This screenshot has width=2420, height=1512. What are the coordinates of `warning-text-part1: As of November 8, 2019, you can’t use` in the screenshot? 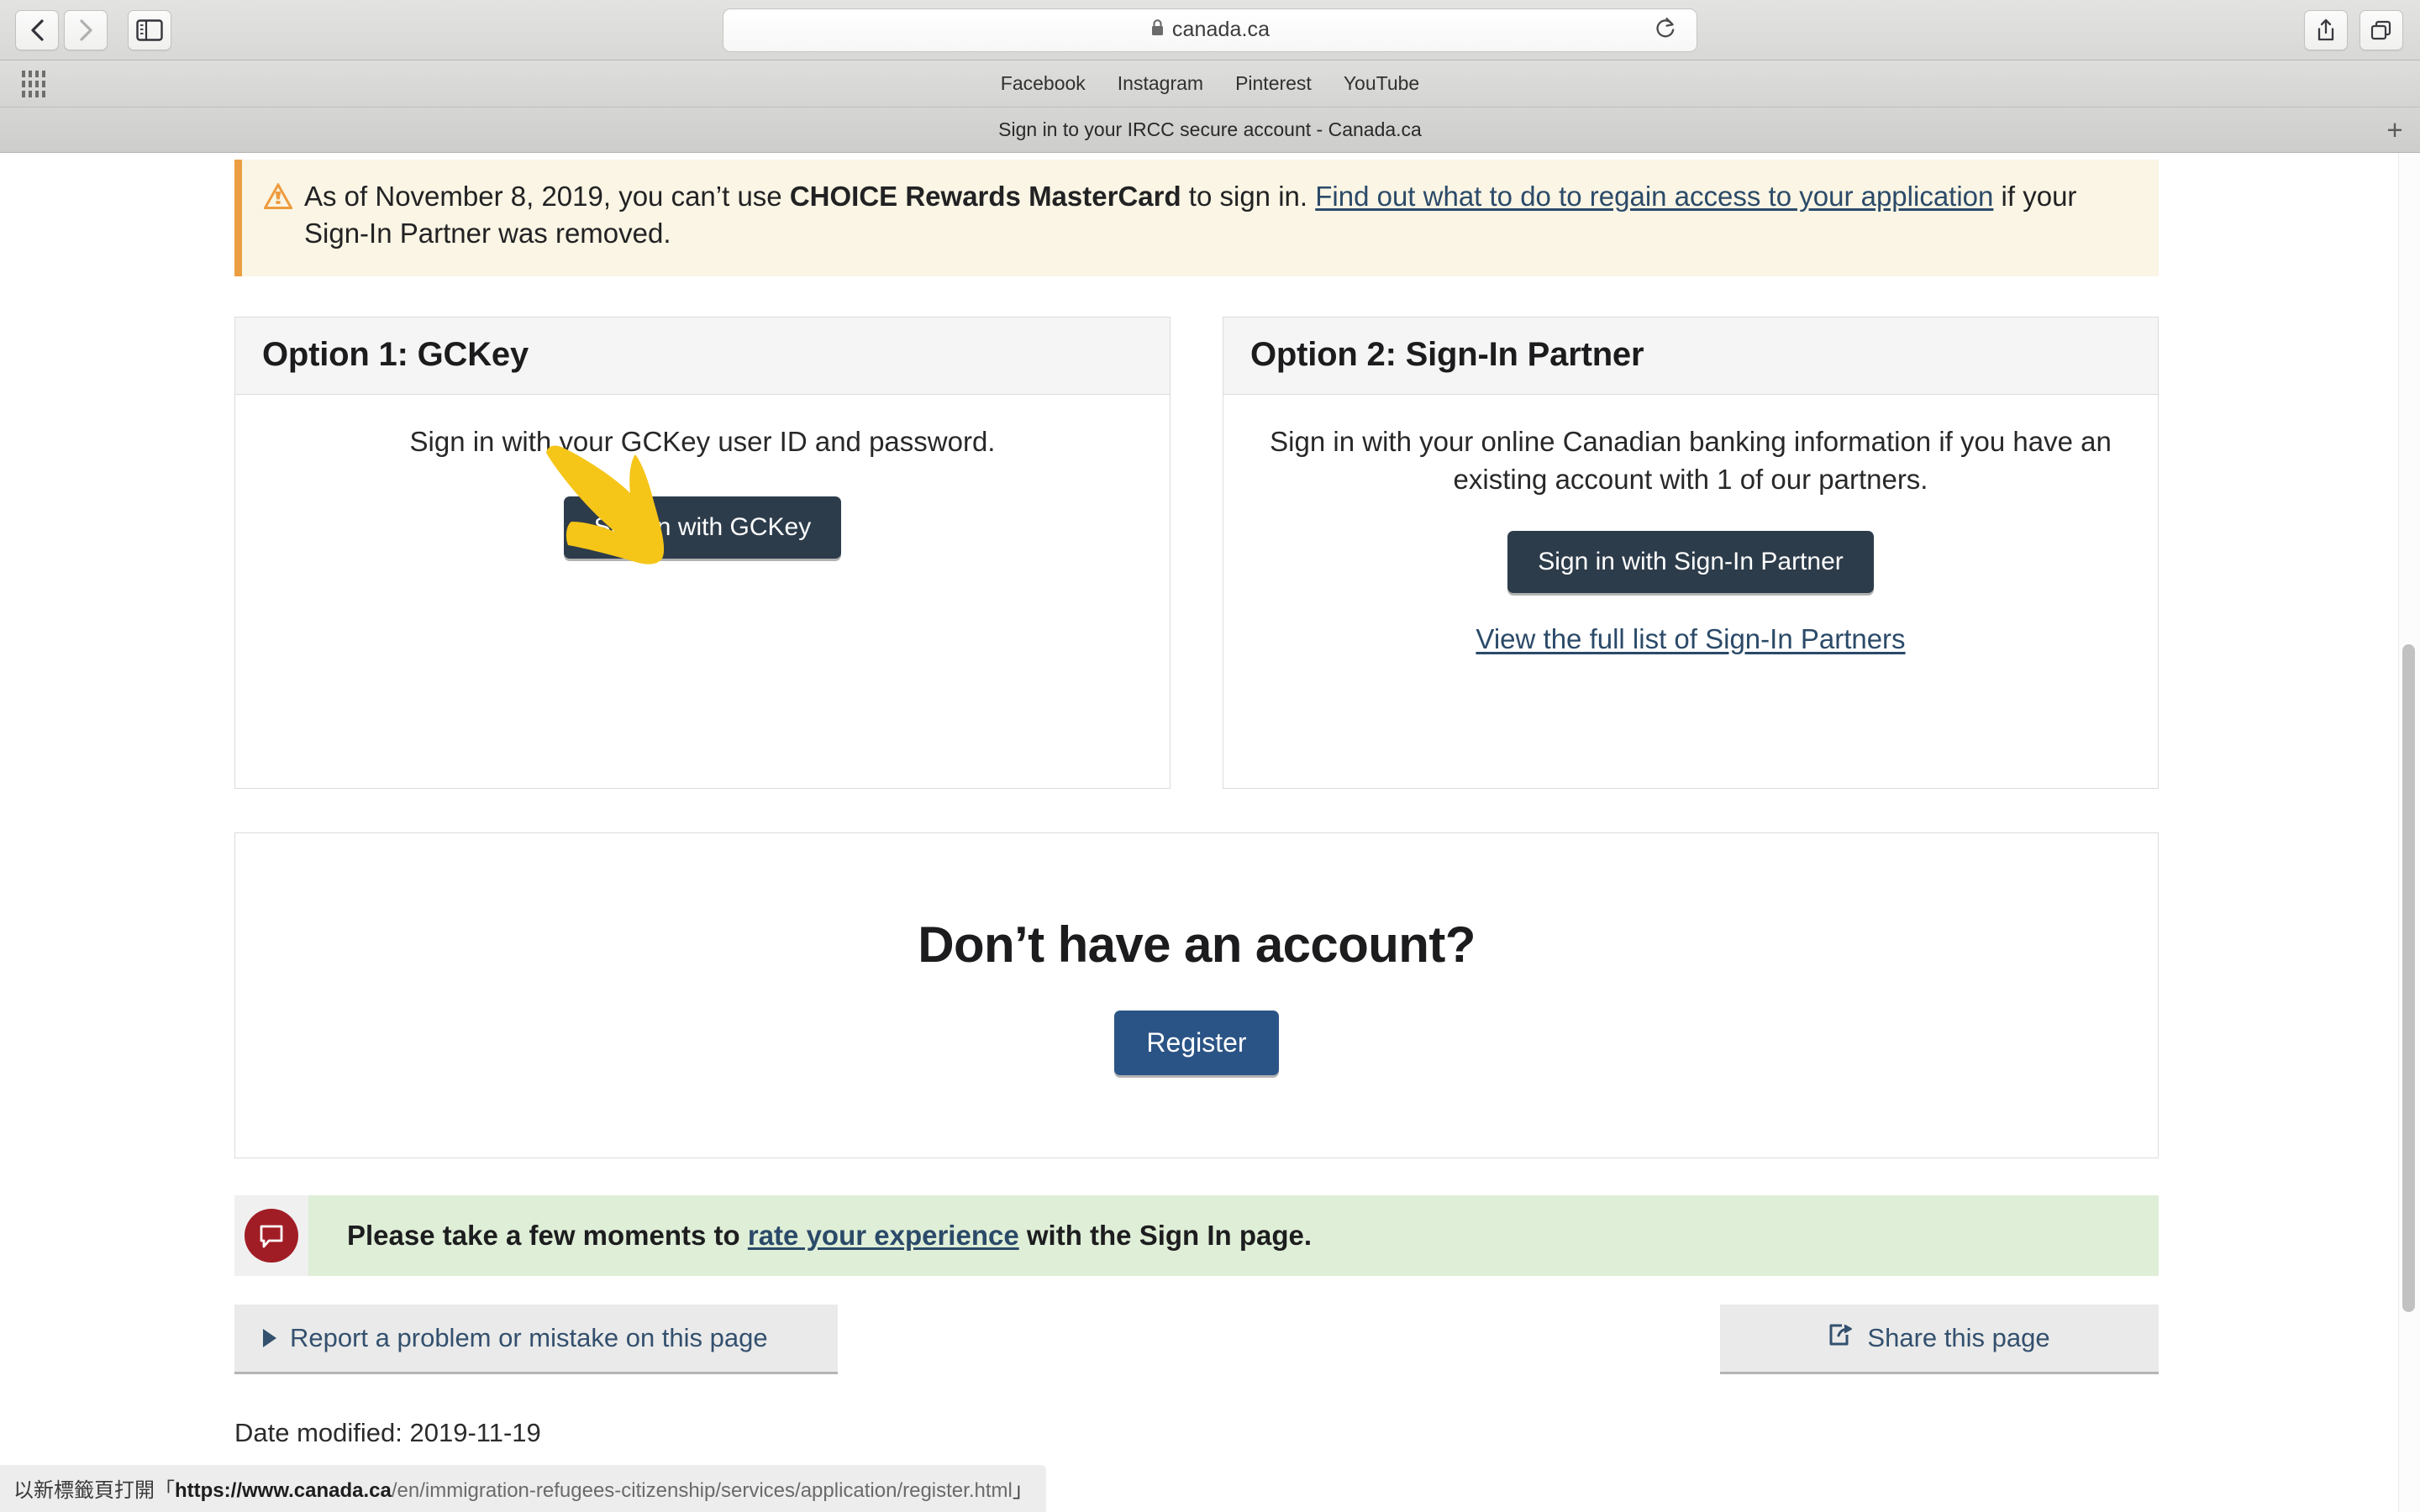 It's located at (547, 196).